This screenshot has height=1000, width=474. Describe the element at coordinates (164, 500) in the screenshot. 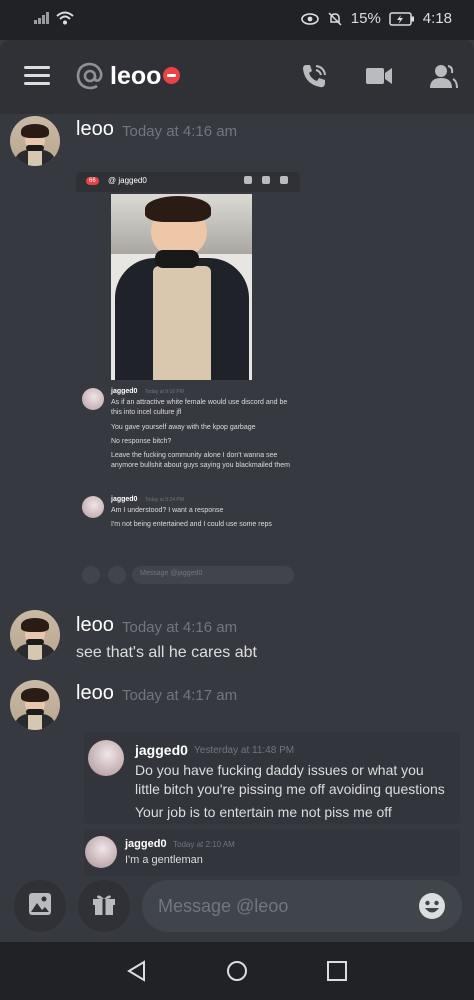

I see `embed-message-time: Today at 9:24 PM` at that location.